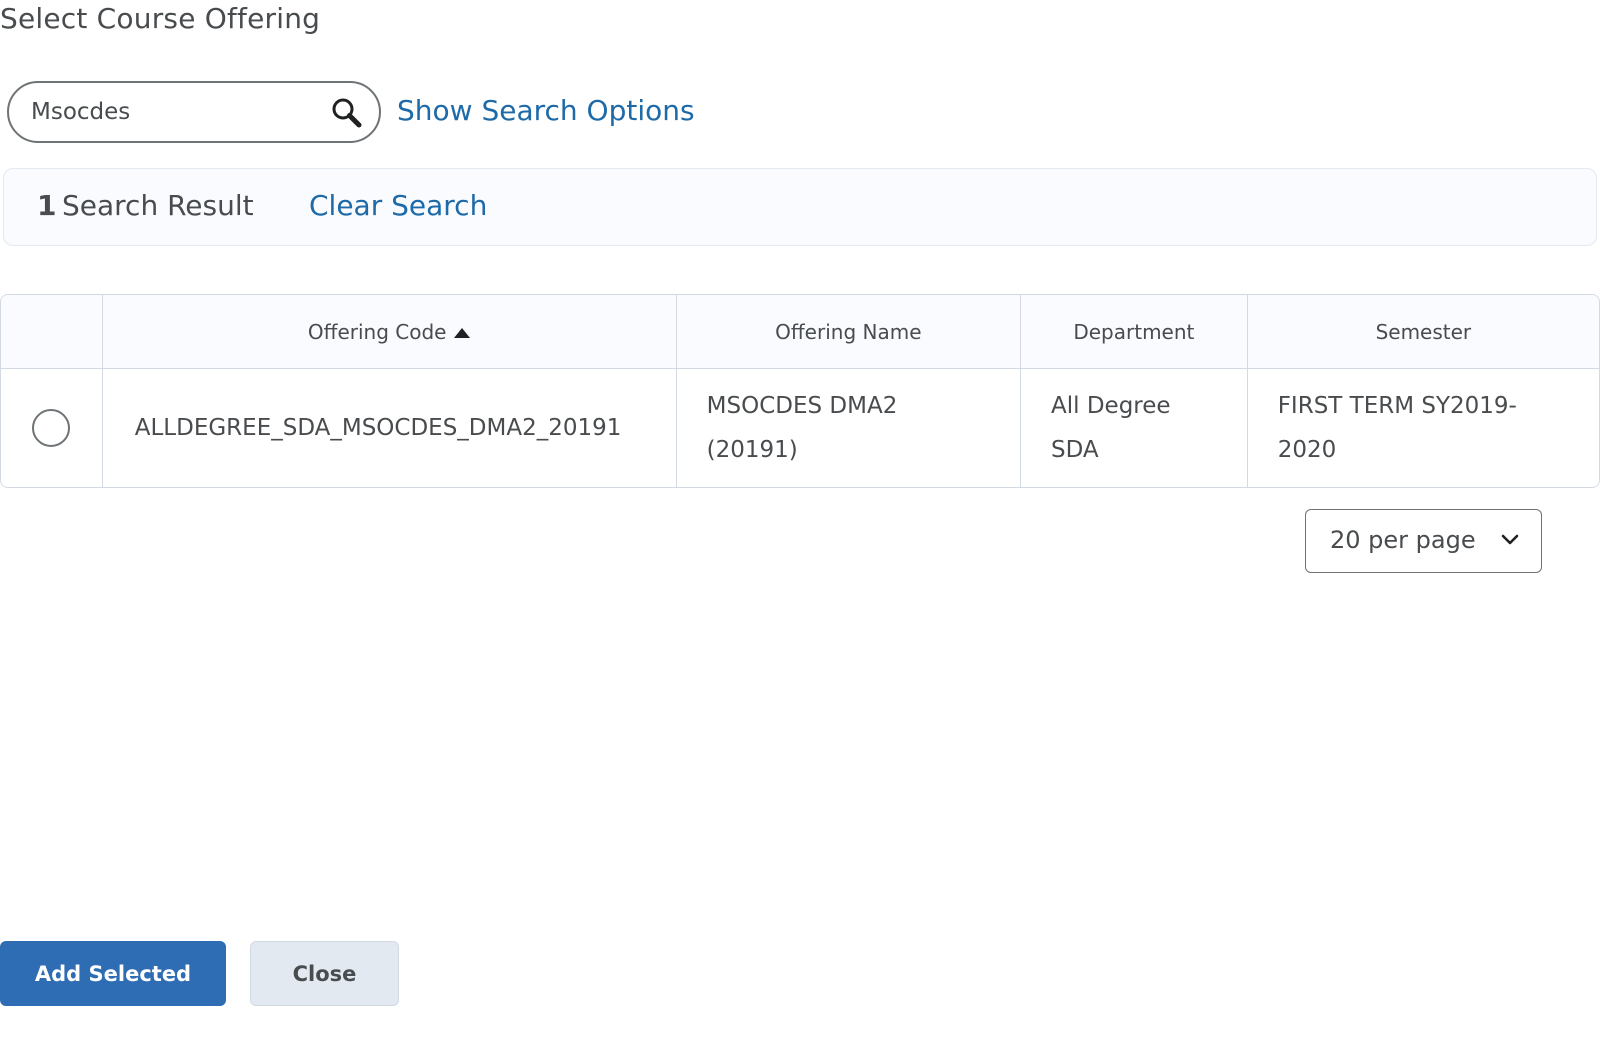 The height and width of the screenshot is (1038, 1600). What do you see at coordinates (1134, 332) in the screenshot?
I see `column-header-department: Department` at bounding box center [1134, 332].